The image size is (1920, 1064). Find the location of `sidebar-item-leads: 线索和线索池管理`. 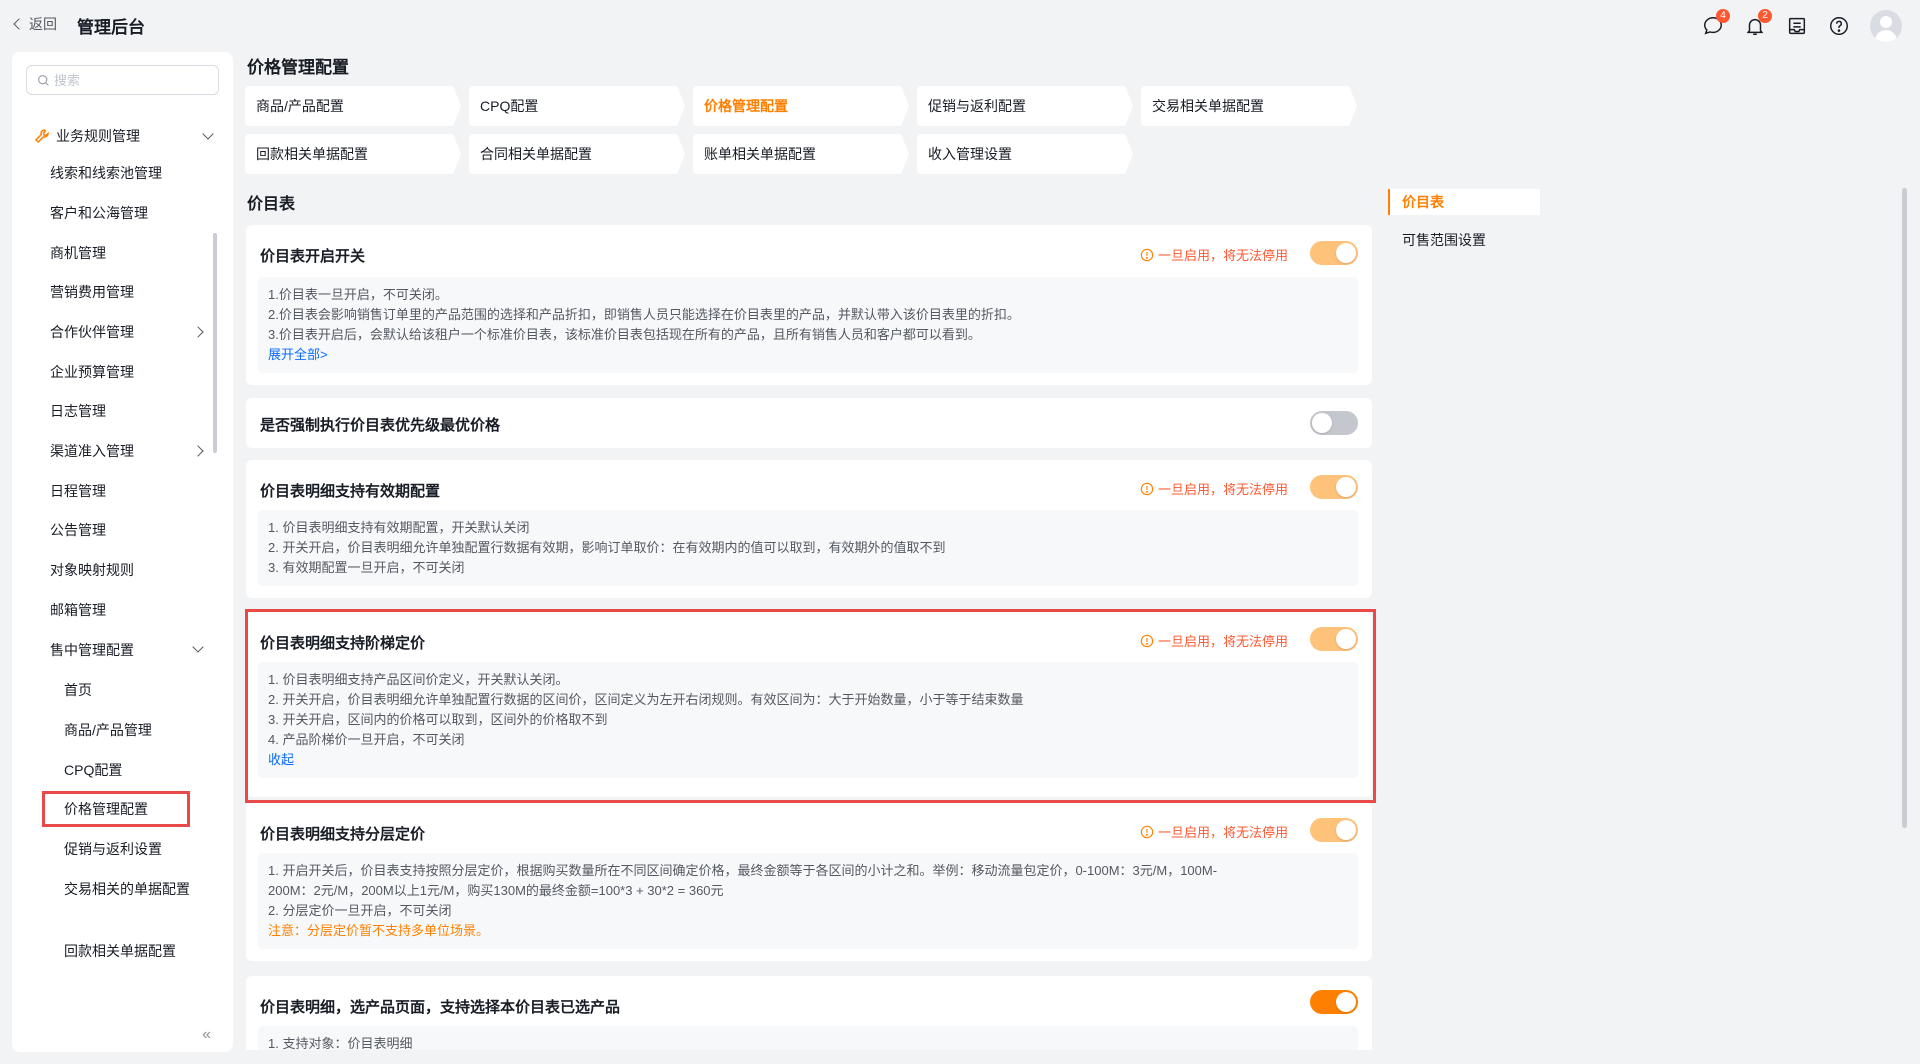

sidebar-item-leads: 线索和线索池管理 is located at coordinates (135, 173).